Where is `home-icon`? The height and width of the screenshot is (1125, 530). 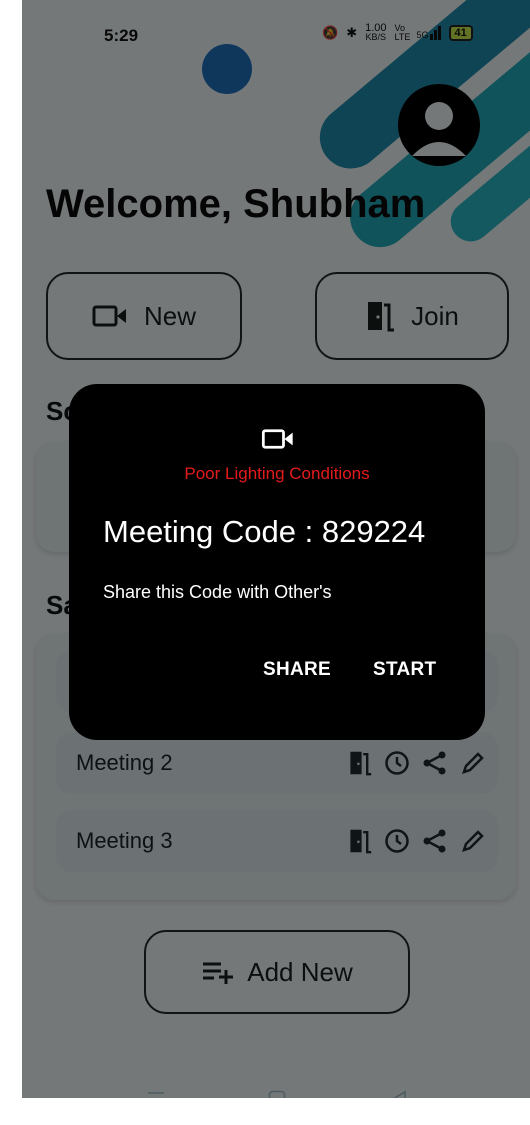 home-icon is located at coordinates (277, 1094).